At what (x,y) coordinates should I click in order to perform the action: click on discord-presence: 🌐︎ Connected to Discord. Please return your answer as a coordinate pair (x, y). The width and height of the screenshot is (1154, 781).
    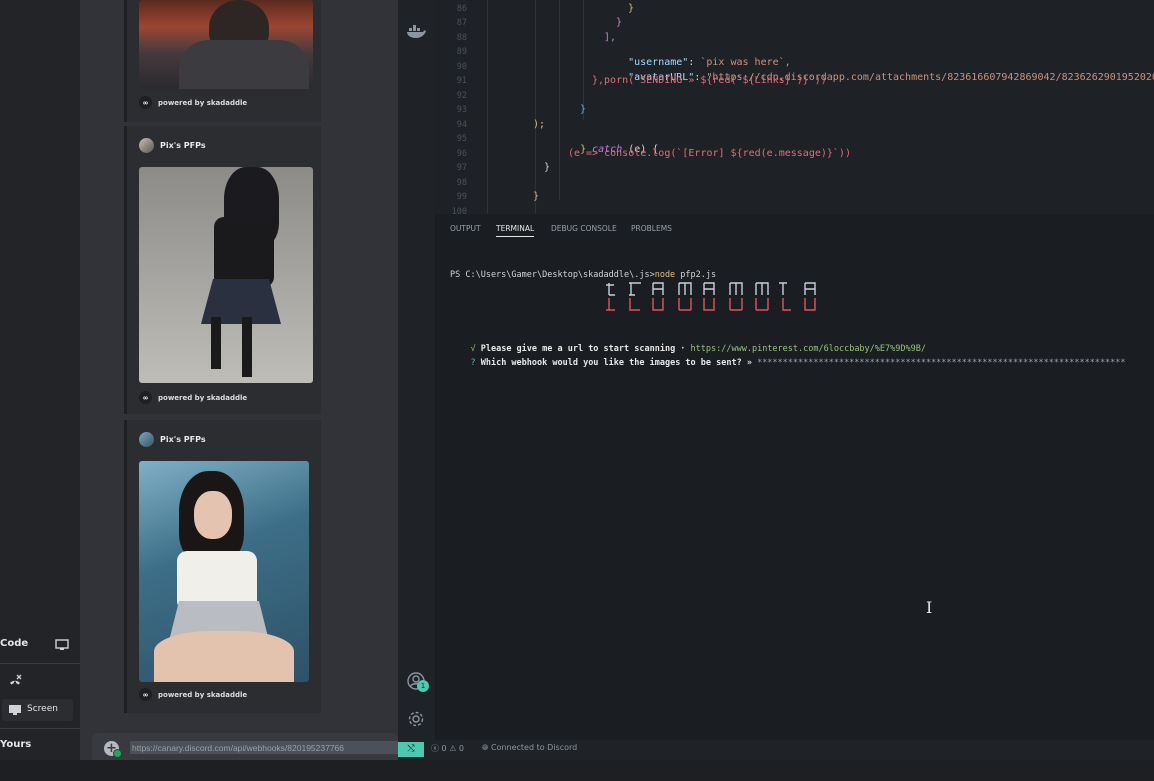
    Looking at the image, I should click on (529, 748).